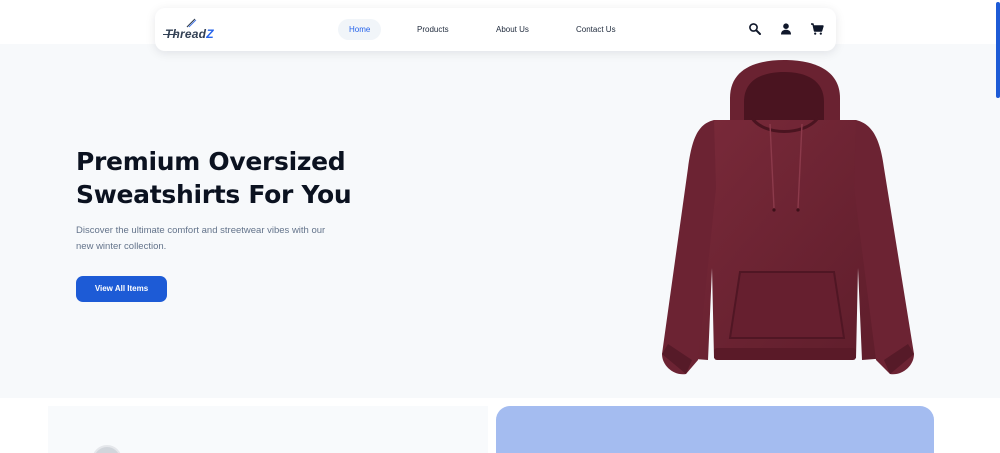  I want to click on view-all-items-button: View All Items, so click(121, 289).